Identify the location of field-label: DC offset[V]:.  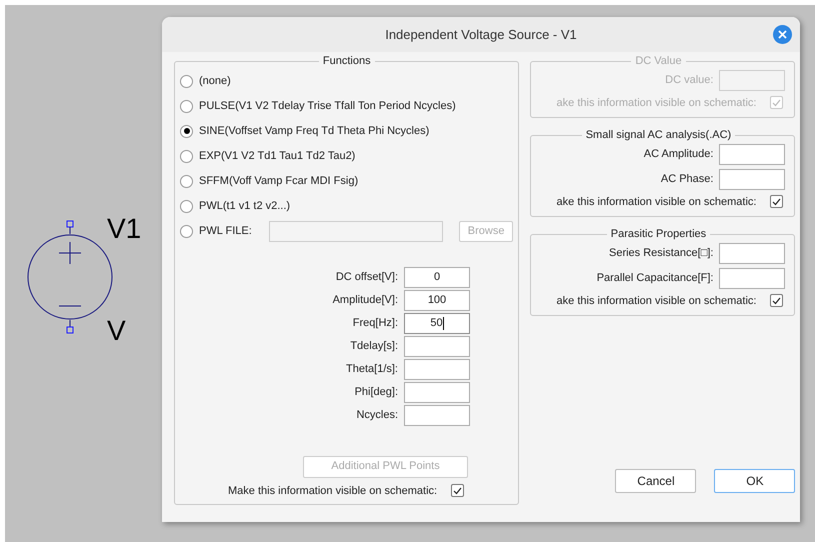
(367, 277).